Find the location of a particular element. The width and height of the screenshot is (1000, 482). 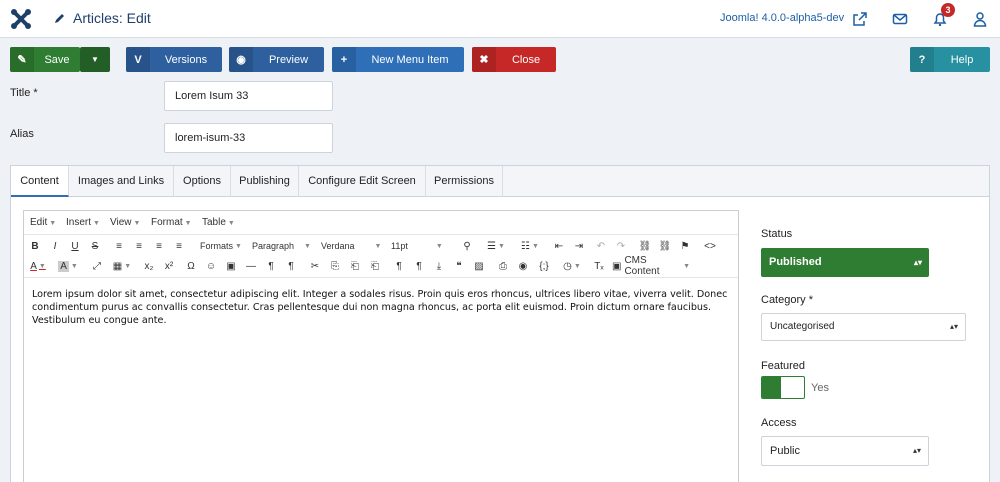

font-size-select: 11pt ▼ is located at coordinates (422, 246).